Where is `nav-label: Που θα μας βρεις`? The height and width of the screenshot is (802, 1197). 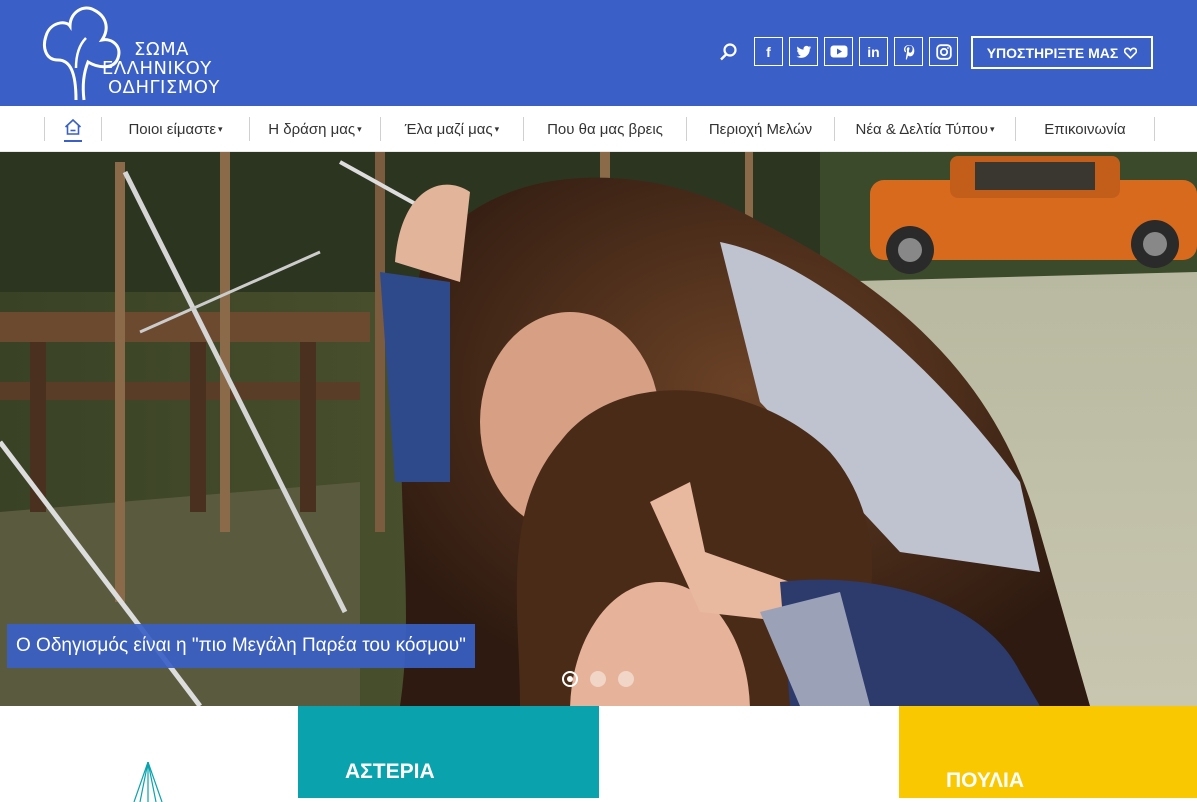 nav-label: Που θα μας βρεις is located at coordinates (605, 129).